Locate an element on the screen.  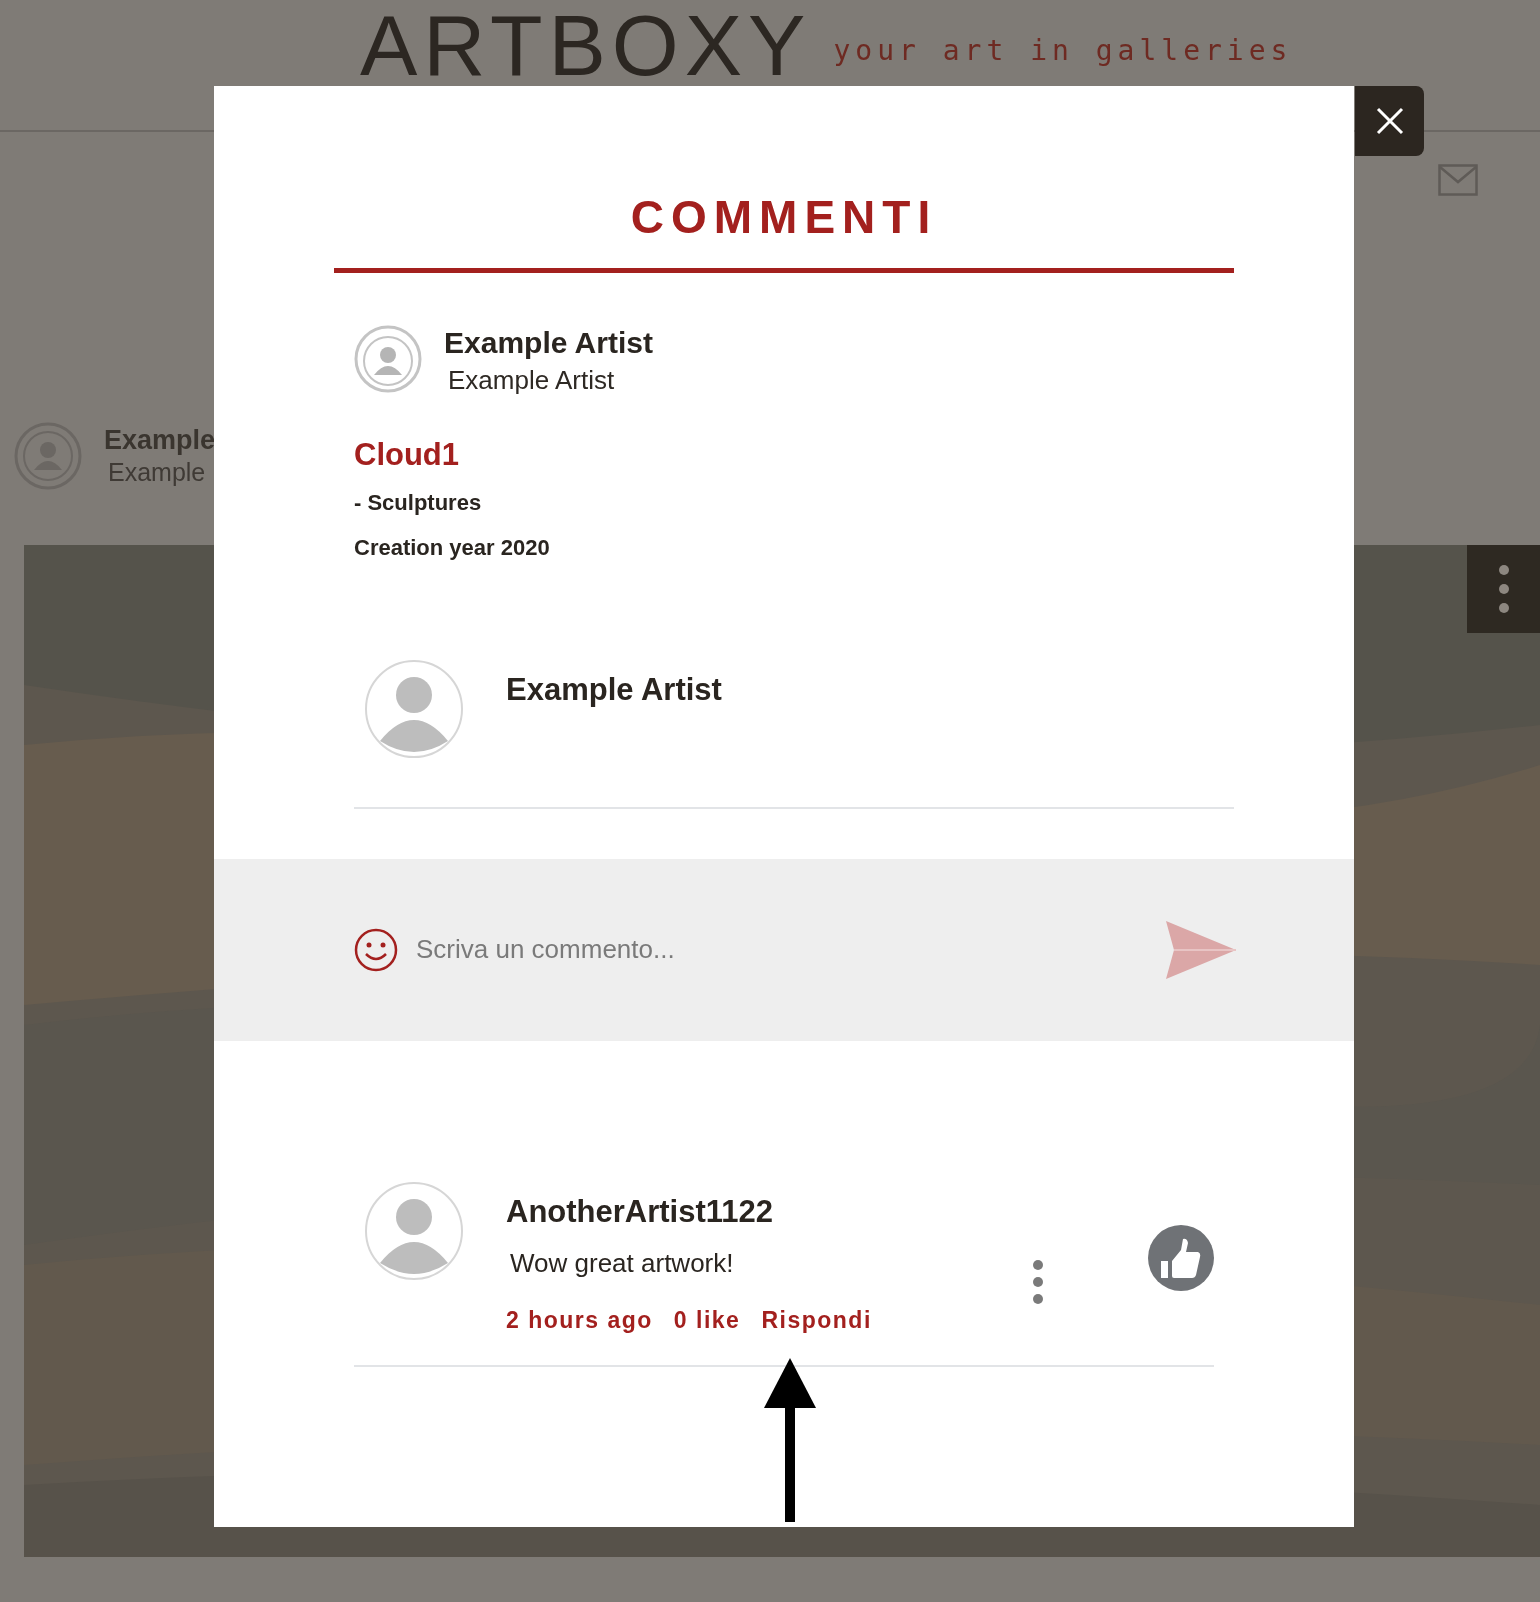
commenter-name: AnotherArtist1122 is located at coordinates (640, 1211).